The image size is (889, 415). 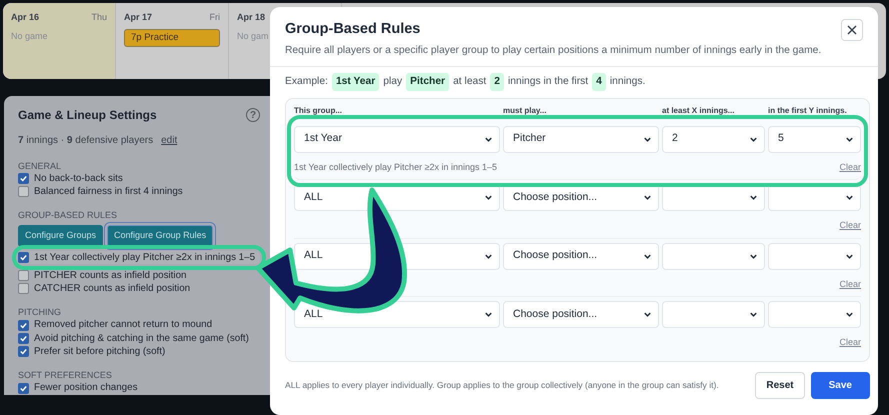 What do you see at coordinates (215, 17) in the screenshot?
I see `day-weekday: Fri` at bounding box center [215, 17].